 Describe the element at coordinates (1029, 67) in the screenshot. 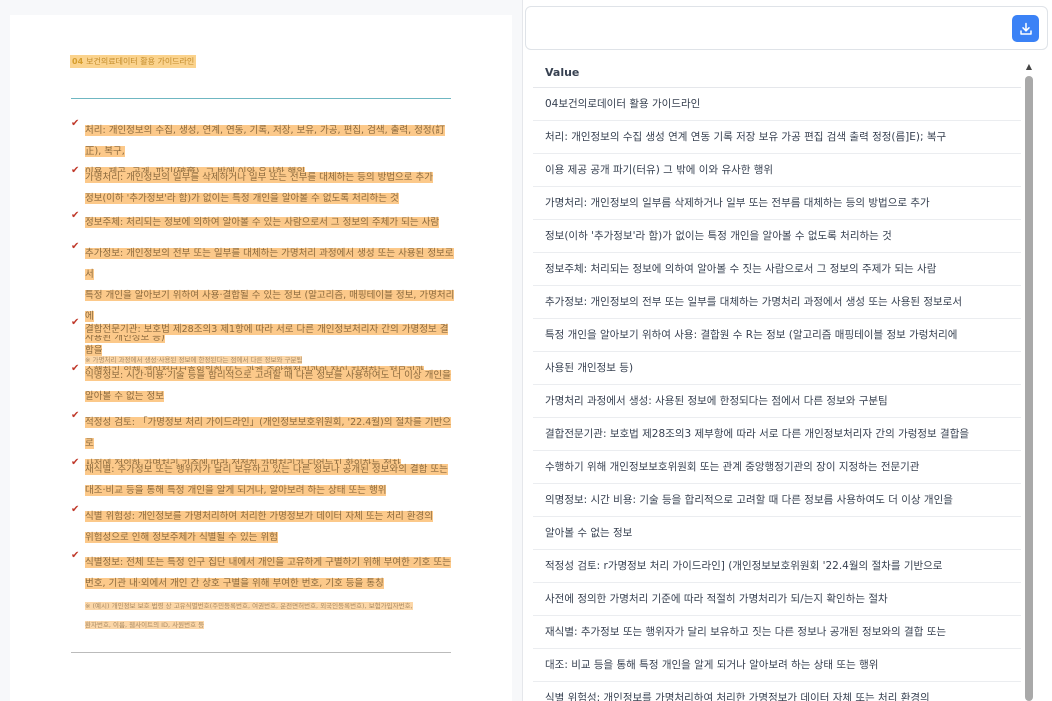

I see `scroll-up-arrow-icon: ▲` at that location.